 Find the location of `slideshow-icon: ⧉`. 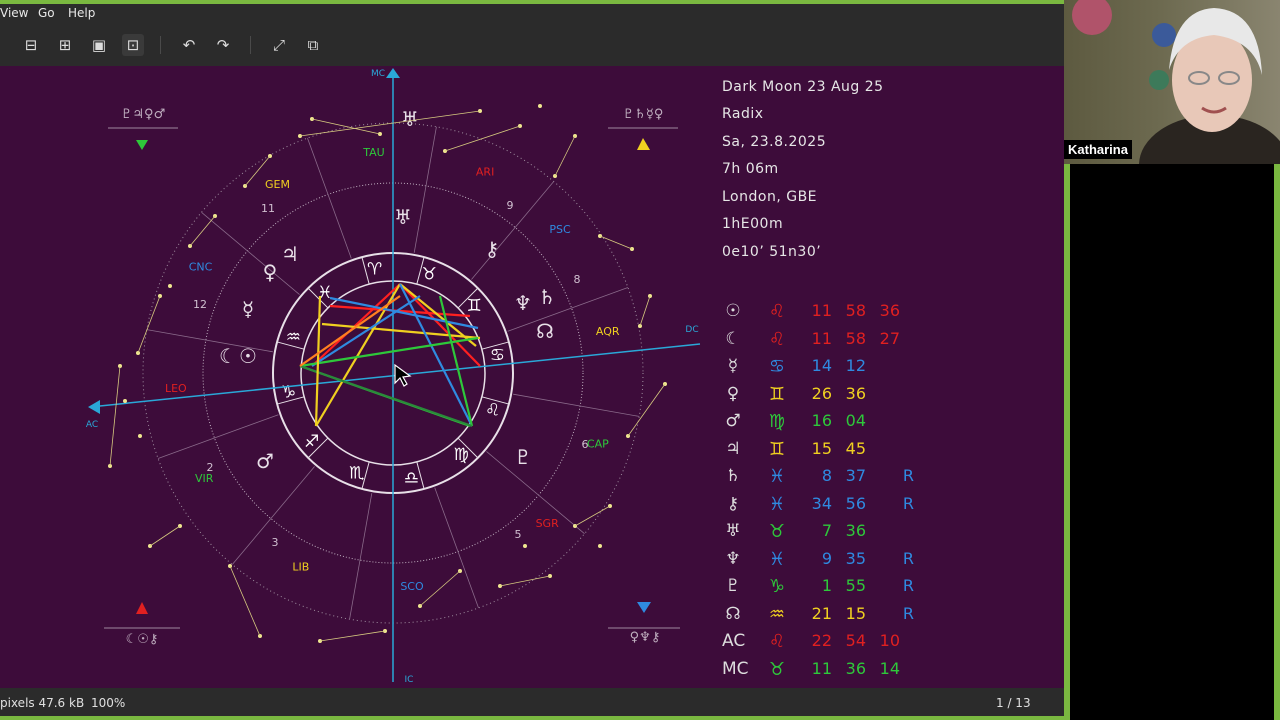

slideshow-icon: ⧉ is located at coordinates (313, 45).